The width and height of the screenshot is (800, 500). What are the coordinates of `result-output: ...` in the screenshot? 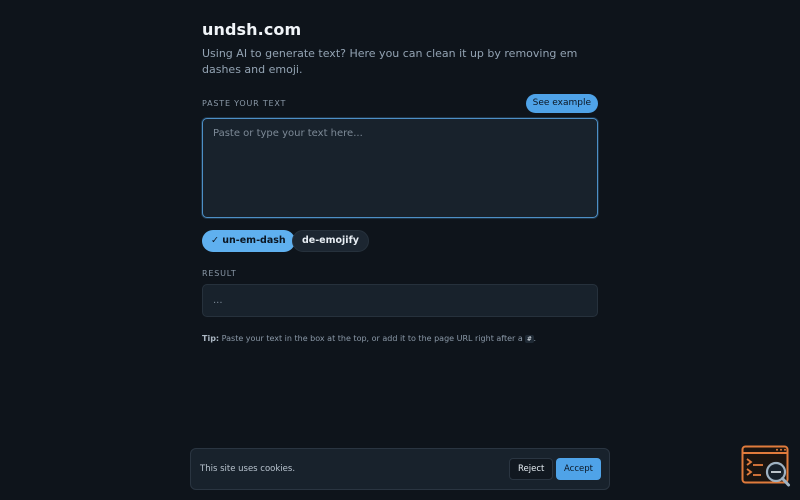 It's located at (400, 300).